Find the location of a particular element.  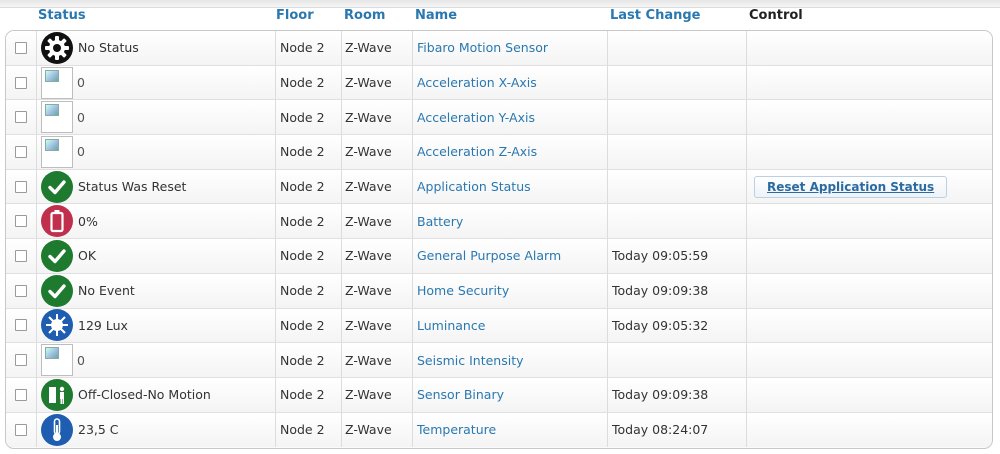

header-room: Room is located at coordinates (364, 15).